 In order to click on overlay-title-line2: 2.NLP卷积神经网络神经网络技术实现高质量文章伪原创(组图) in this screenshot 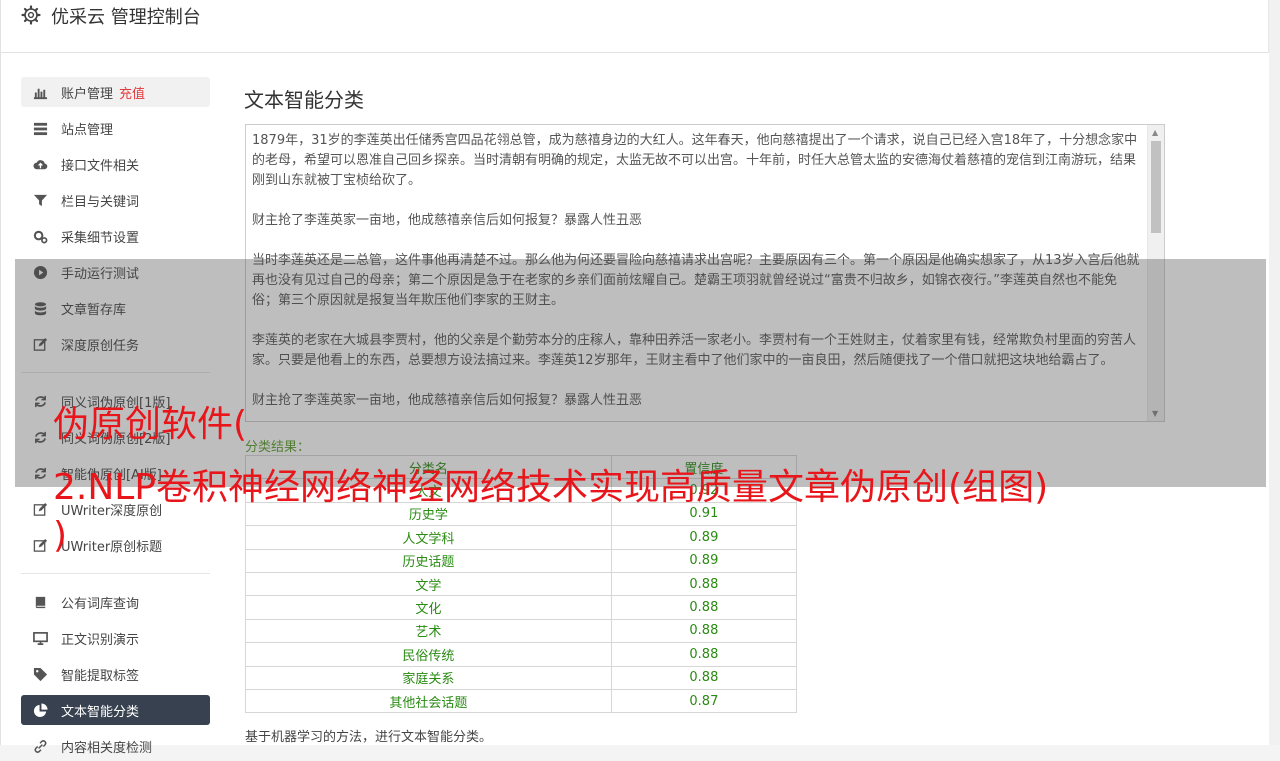, I will do `click(551, 487)`.